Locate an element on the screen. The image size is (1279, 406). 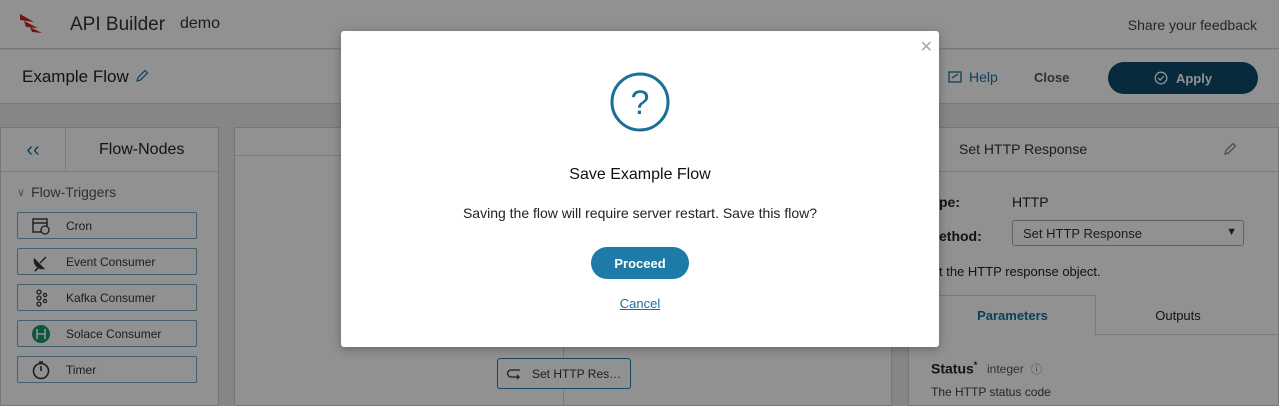
question-circle-icon: ? is located at coordinates (640, 102).